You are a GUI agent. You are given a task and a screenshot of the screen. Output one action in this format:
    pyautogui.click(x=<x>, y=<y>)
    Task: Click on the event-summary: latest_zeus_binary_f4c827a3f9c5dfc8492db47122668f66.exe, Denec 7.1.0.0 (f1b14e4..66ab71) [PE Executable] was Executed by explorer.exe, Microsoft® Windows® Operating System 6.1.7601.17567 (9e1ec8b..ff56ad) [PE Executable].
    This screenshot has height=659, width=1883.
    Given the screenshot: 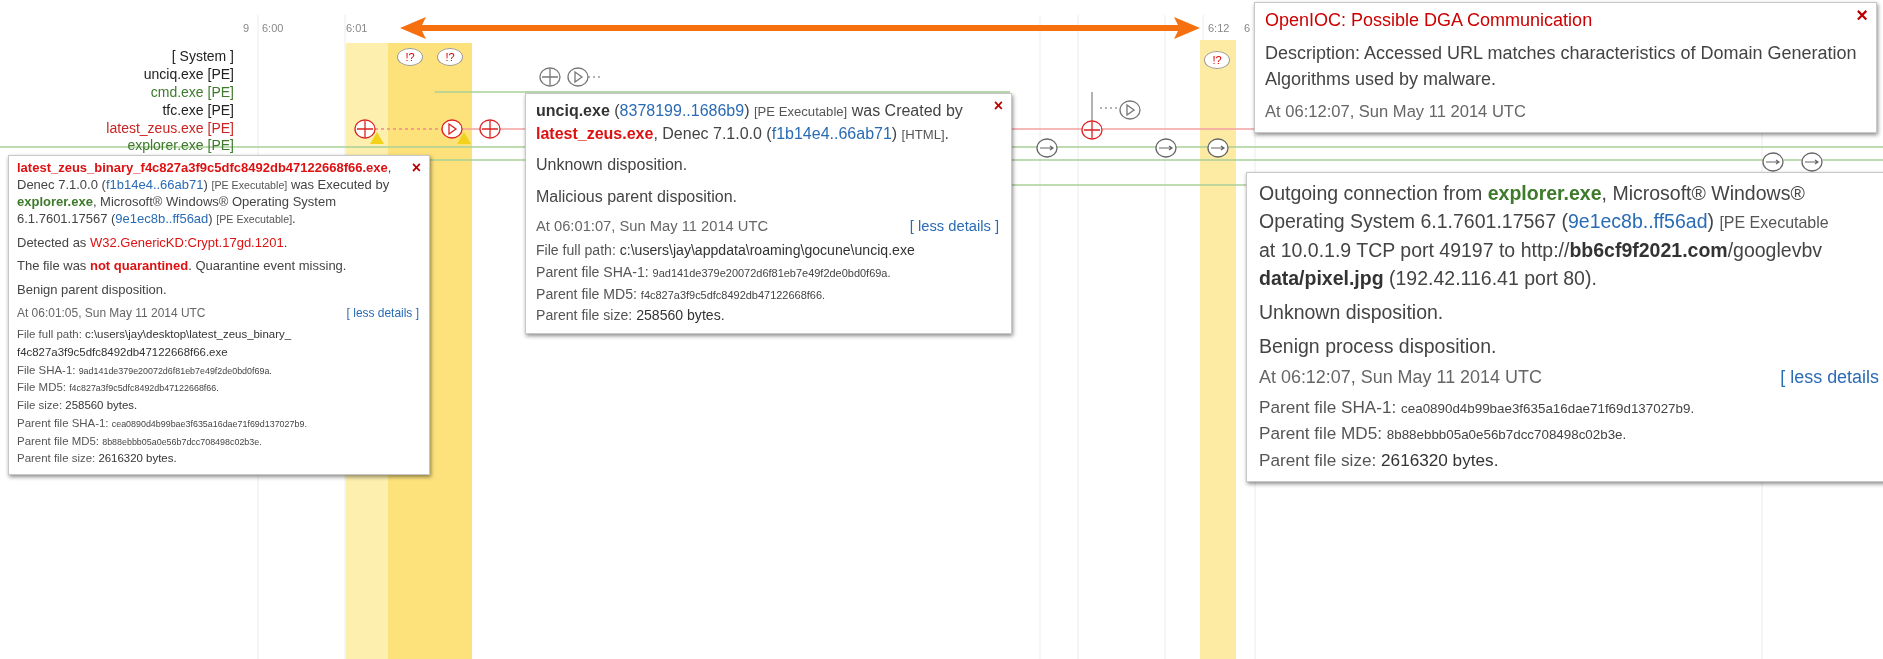 What is the action you would take?
    pyautogui.click(x=205, y=194)
    